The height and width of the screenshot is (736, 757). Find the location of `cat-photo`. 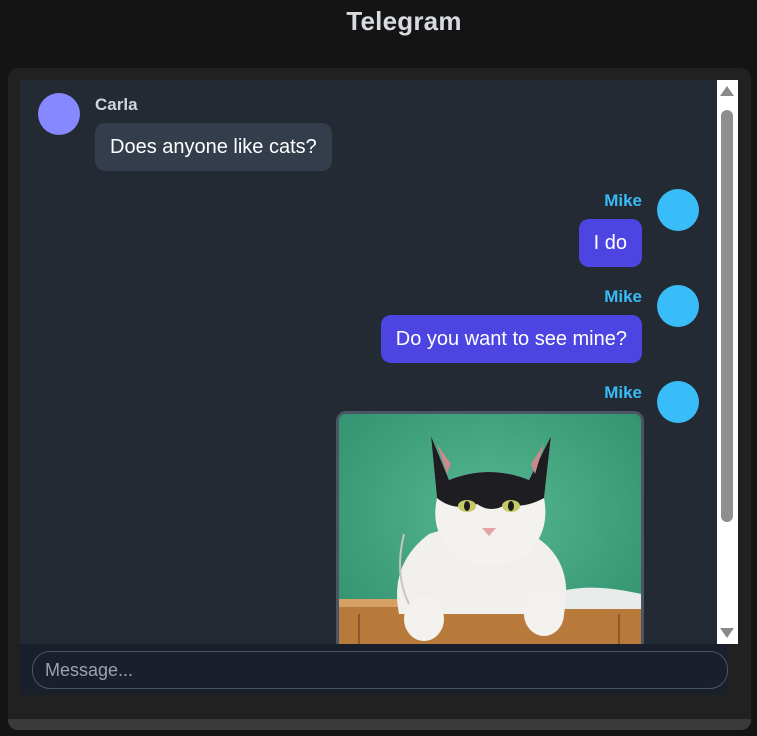

cat-photo is located at coordinates (490, 527).